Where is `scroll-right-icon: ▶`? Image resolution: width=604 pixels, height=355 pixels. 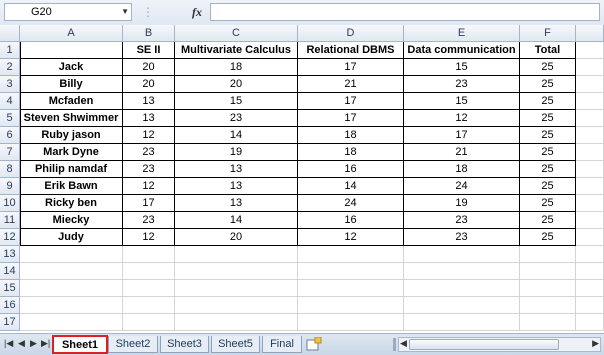 scroll-right-icon: ▶ is located at coordinates (595, 343).